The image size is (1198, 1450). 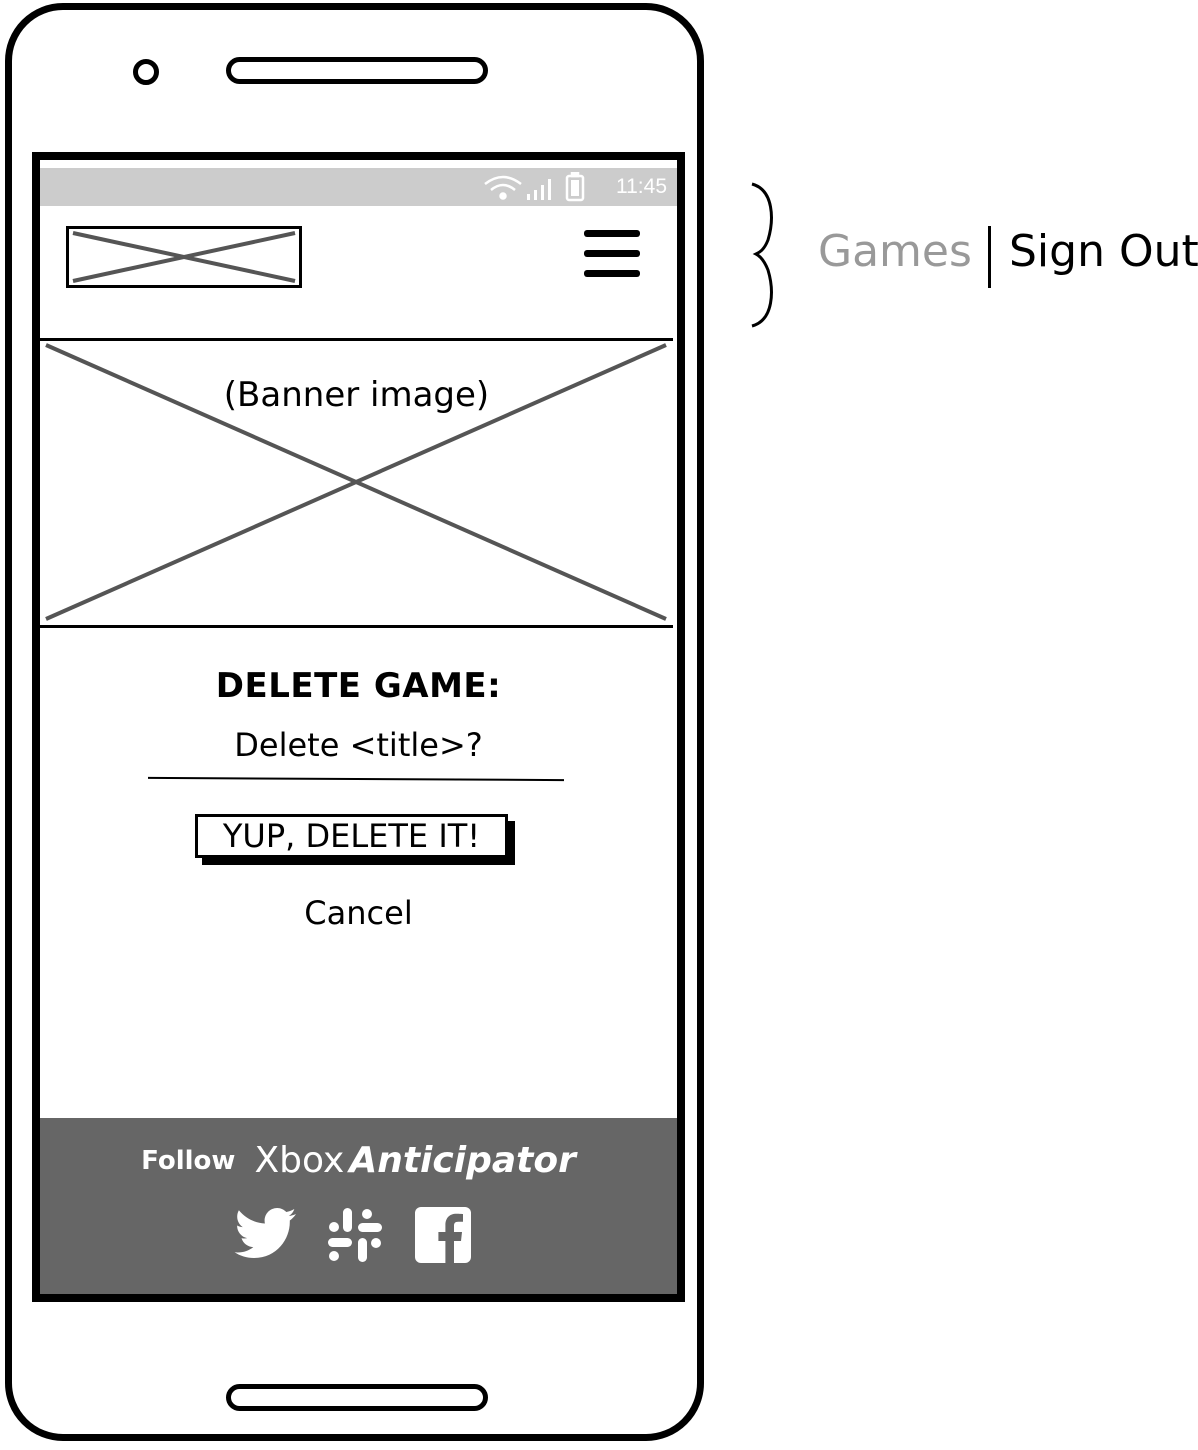 What do you see at coordinates (503, 187) in the screenshot?
I see `wifi-icon` at bounding box center [503, 187].